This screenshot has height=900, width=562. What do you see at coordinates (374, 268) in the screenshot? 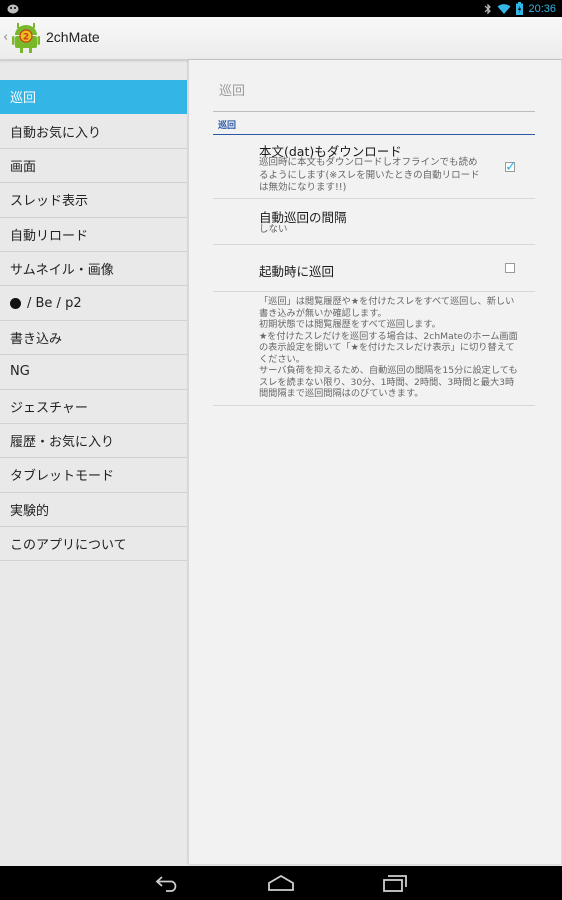
I see `pref-patrol-at-startup: 起動時に巡回` at bounding box center [374, 268].